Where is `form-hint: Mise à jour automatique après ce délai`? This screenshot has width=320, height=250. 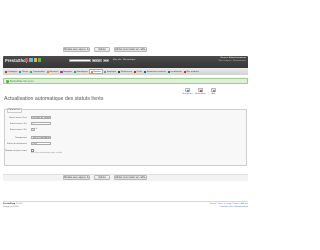 form-hint: Mise à jour automatique après ce délai is located at coordinates (47, 153).